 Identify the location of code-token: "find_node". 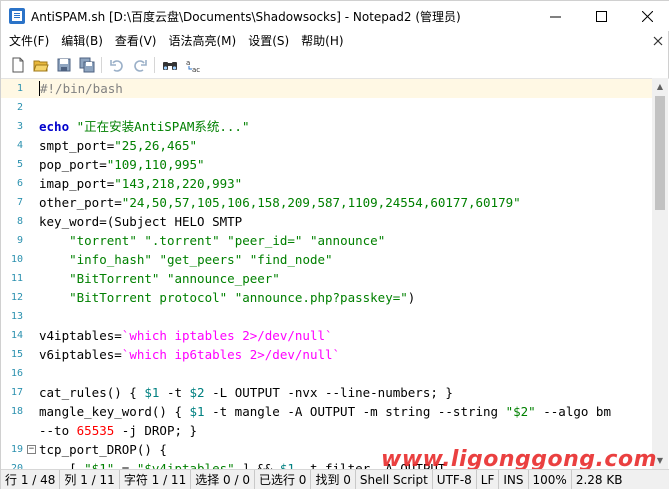
(291, 259).